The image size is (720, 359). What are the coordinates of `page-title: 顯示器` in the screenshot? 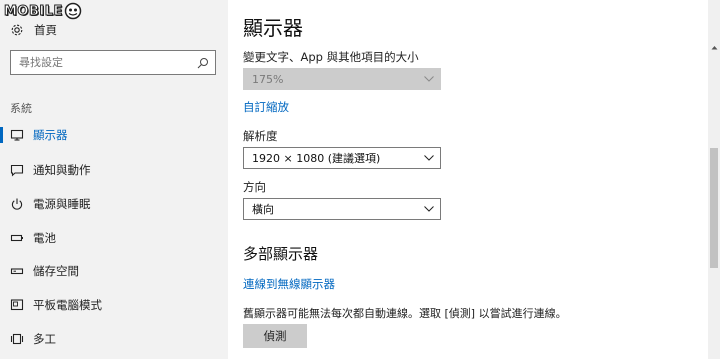 It's located at (273, 28).